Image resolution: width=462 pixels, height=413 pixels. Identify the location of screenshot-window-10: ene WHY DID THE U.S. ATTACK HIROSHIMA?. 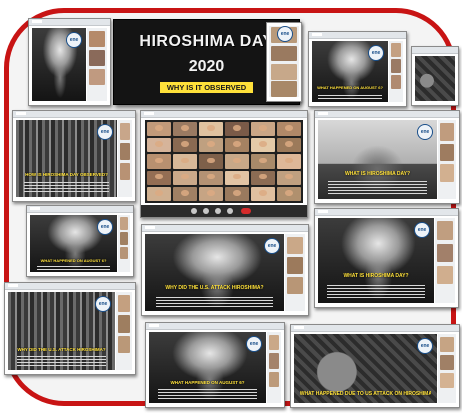
(70, 328).